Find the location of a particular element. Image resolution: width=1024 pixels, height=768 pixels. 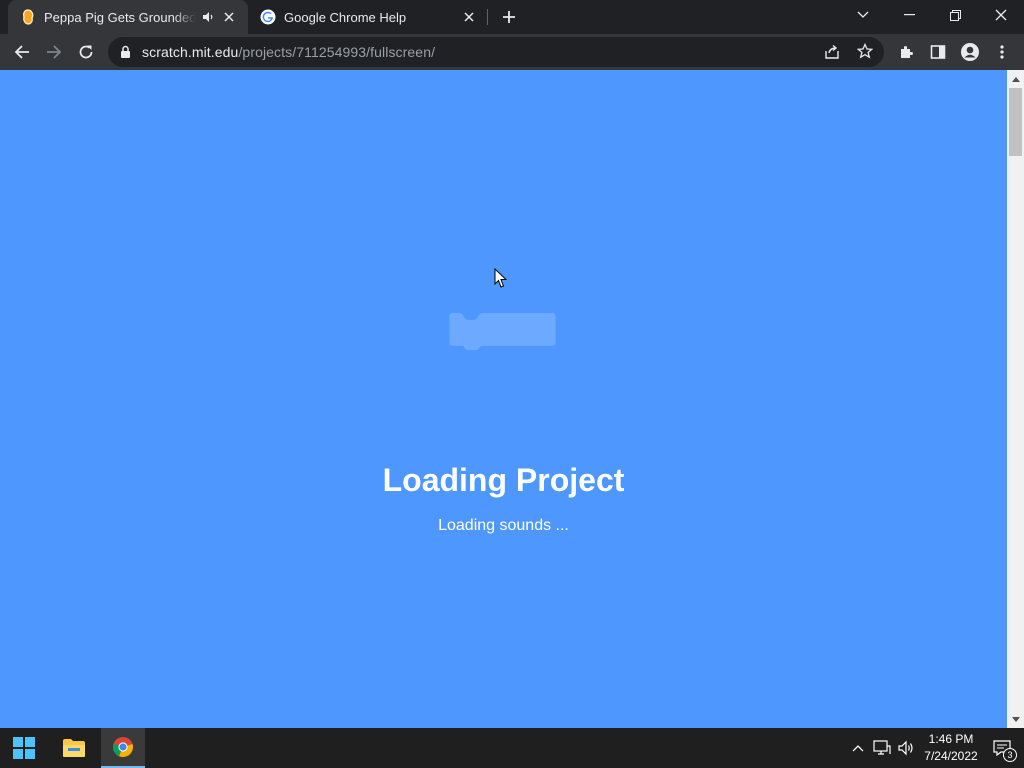

folder-icon is located at coordinates (74, 748).